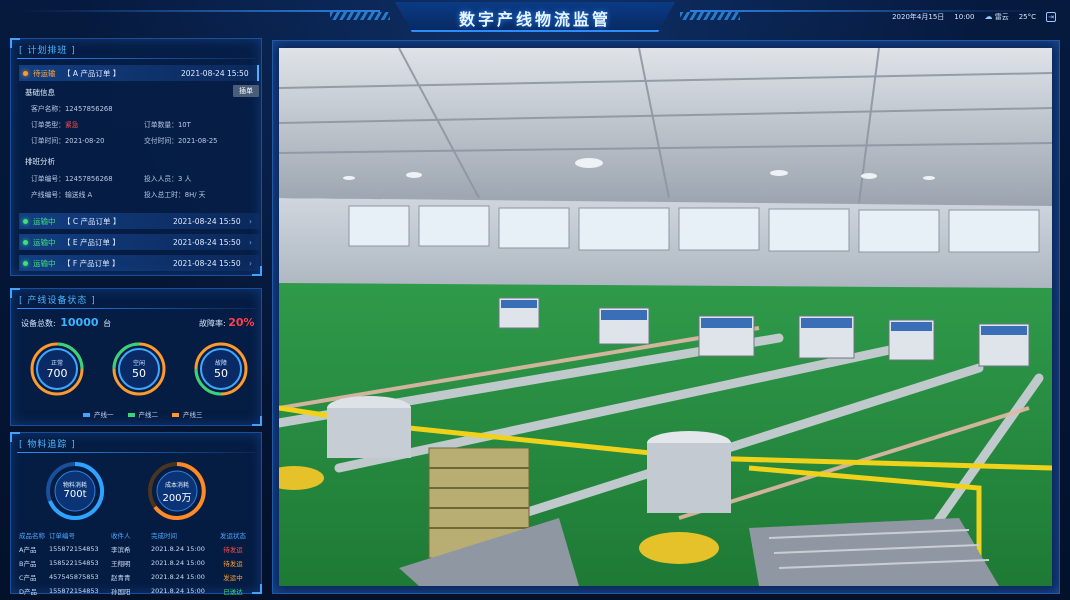  I want to click on equipment-legend: 产线一 产线二 产线三, so click(143, 414).